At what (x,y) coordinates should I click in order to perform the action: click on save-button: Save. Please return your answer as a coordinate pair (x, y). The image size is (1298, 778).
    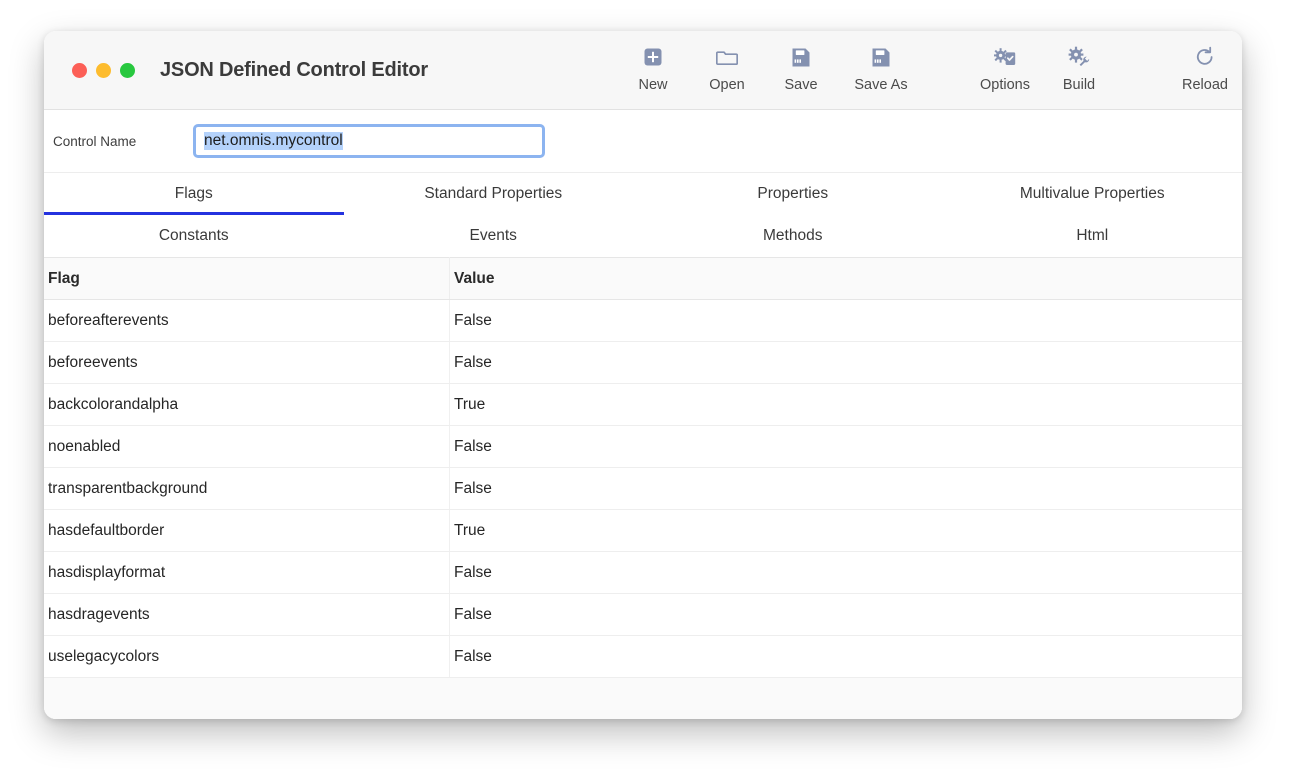
    Looking at the image, I should click on (801, 68).